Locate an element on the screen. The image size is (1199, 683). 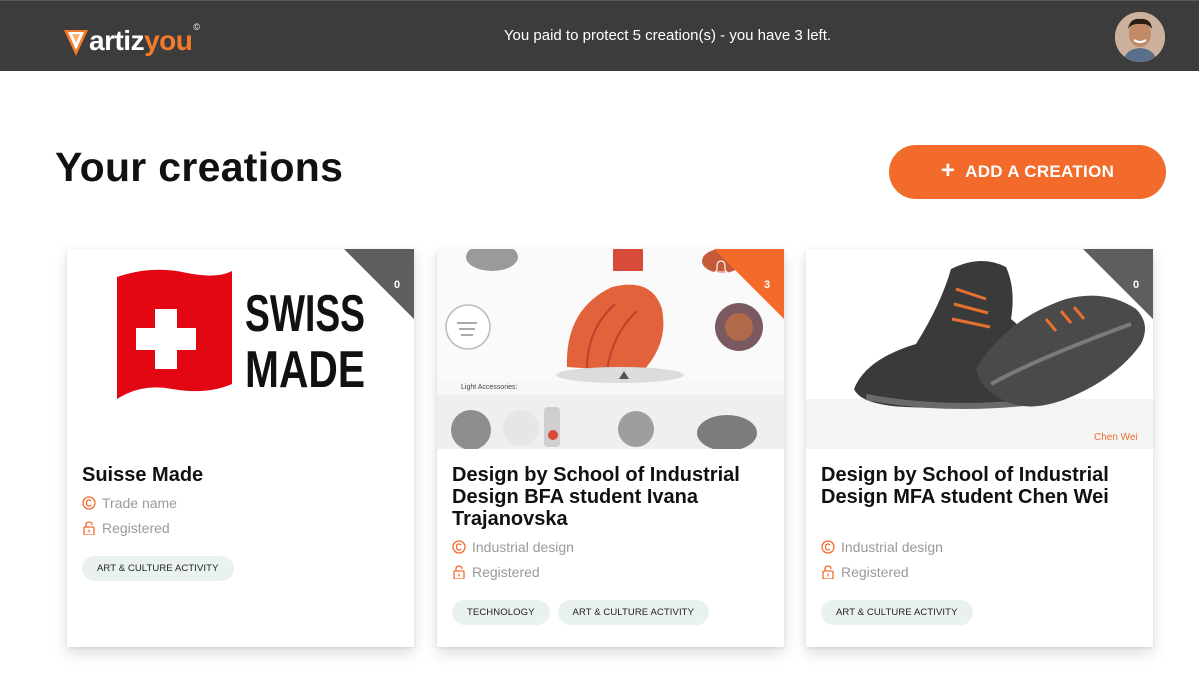
user-avatar is located at coordinates (1140, 37).